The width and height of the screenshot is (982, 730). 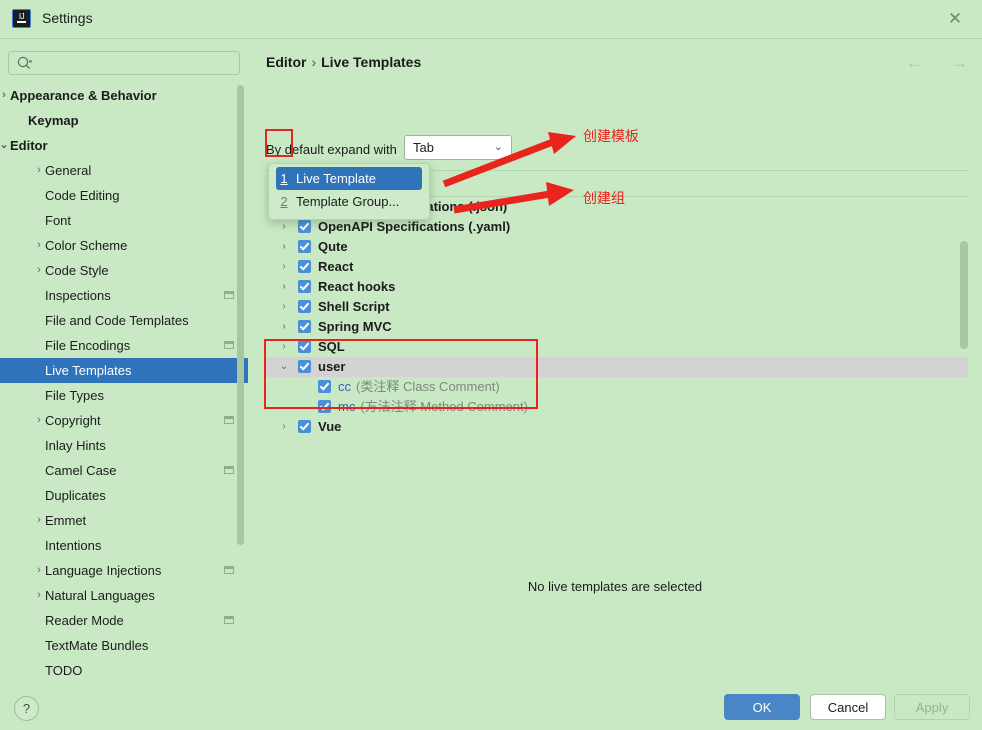 I want to click on sidebar-item-textmate-bundles: TextMate Bundles, so click(x=124, y=645).